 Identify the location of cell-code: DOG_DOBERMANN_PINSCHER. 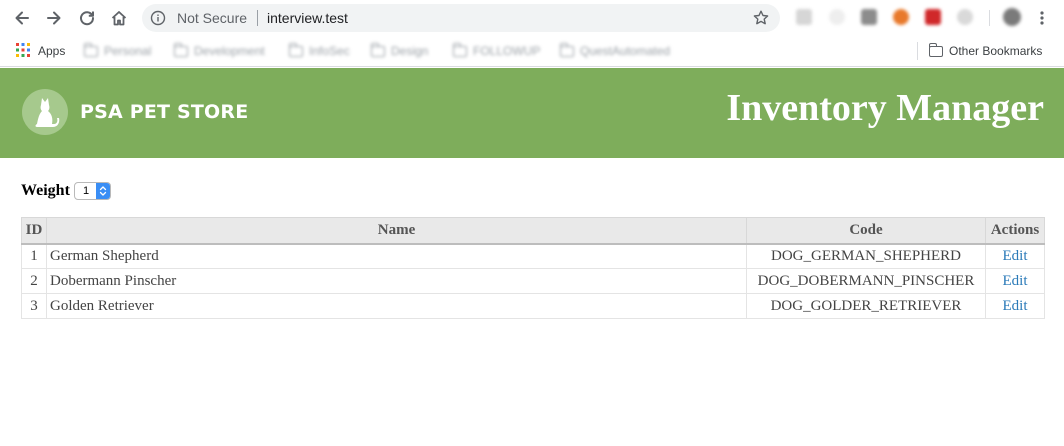
(866, 281).